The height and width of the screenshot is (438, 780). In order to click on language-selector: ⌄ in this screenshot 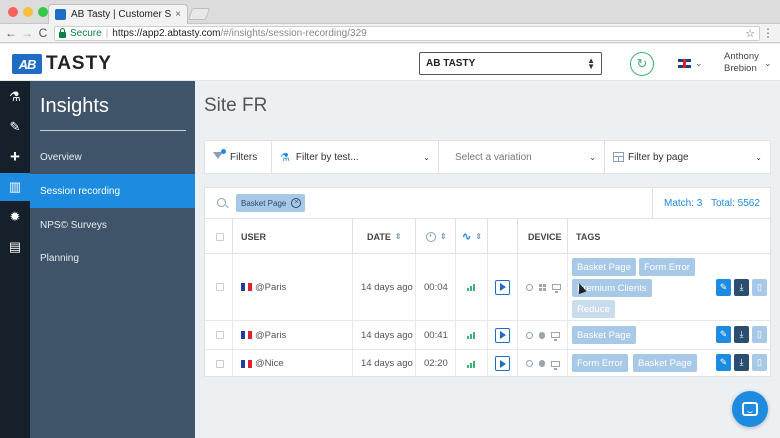, I will do `click(690, 63)`.